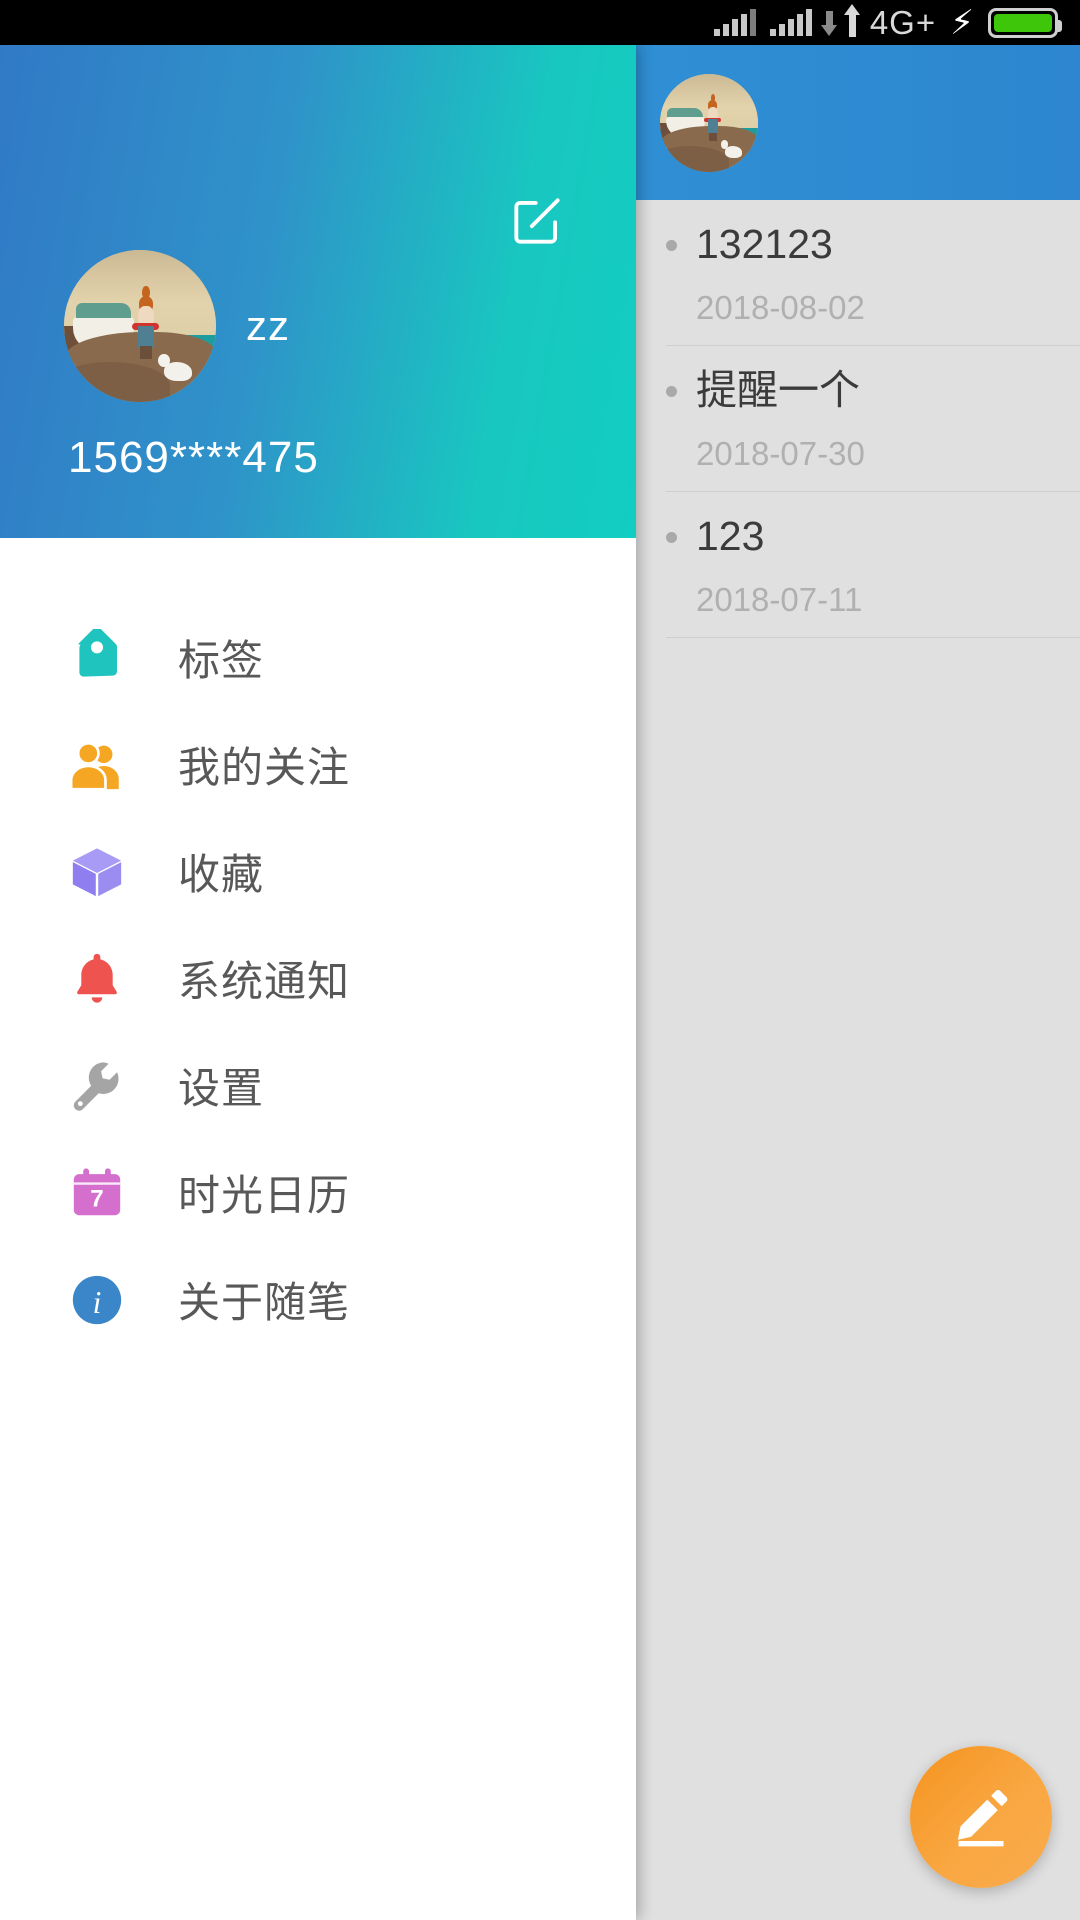 The image size is (1080, 1920). What do you see at coordinates (264, 981) in the screenshot?
I see `menu-item-label: 系统通知` at bounding box center [264, 981].